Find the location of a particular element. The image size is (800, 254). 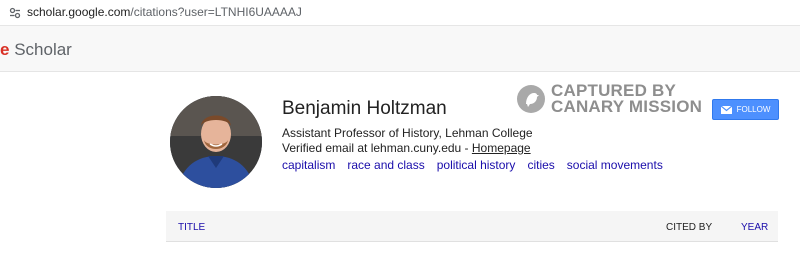

interest-link: cities is located at coordinates (540, 165).